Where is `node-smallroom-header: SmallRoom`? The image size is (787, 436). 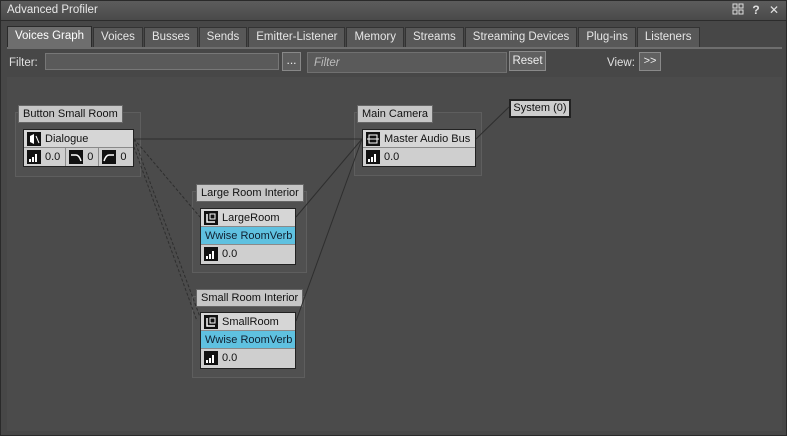 node-smallroom-header: SmallRoom is located at coordinates (248, 322).